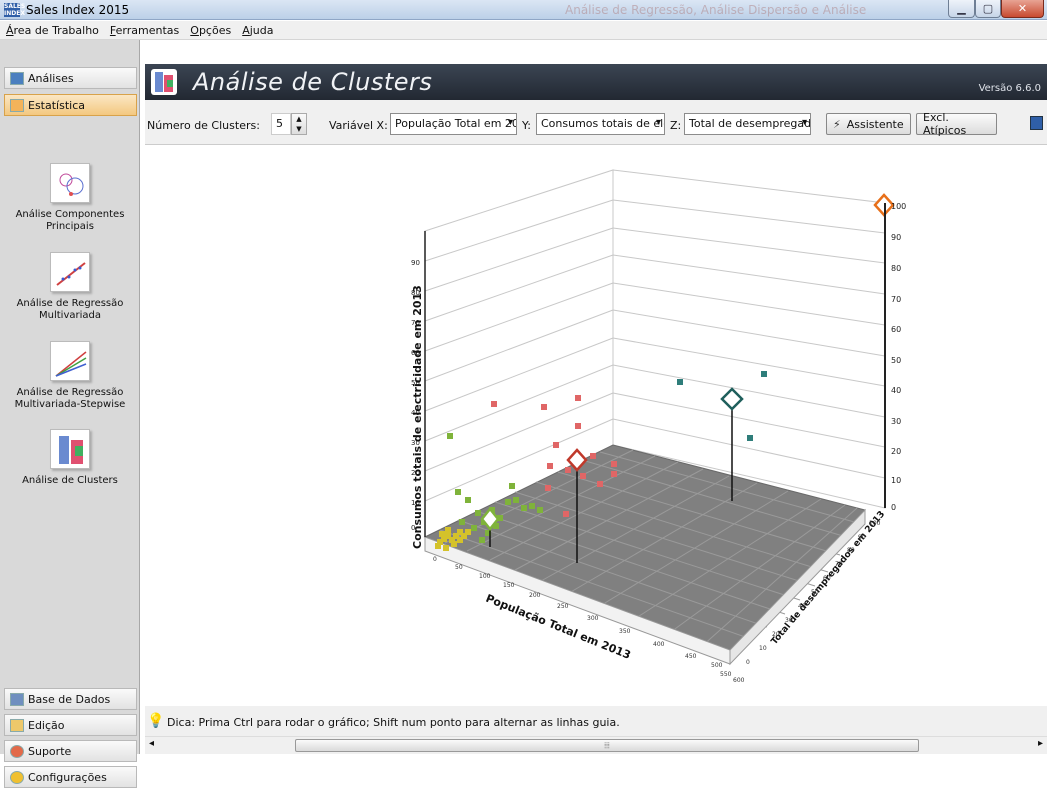 The height and width of the screenshot is (788, 1047). I want to click on menu-ajuda: Ajuda, so click(257, 30).